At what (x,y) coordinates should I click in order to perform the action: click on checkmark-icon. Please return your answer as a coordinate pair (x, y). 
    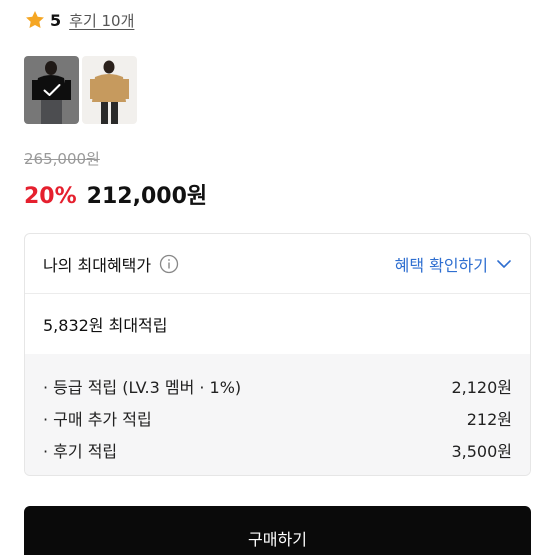
    Looking at the image, I should click on (52, 90).